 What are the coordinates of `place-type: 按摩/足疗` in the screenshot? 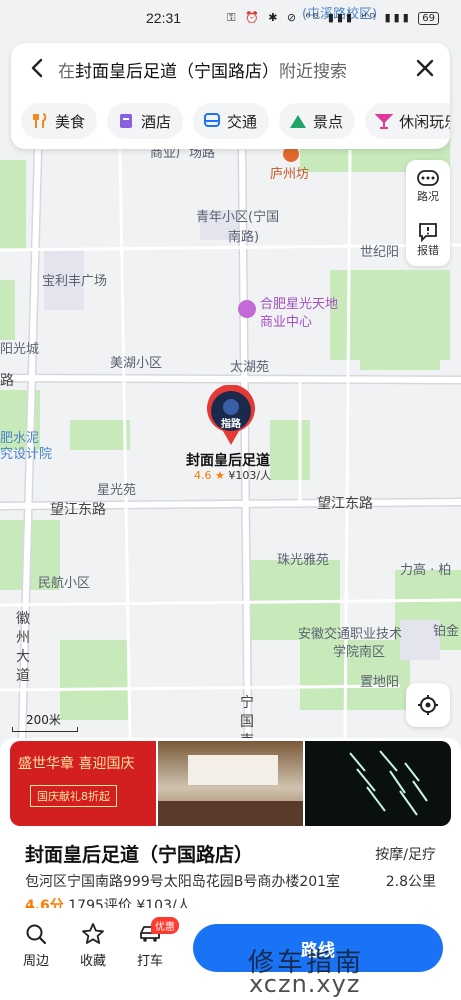 It's located at (405, 855).